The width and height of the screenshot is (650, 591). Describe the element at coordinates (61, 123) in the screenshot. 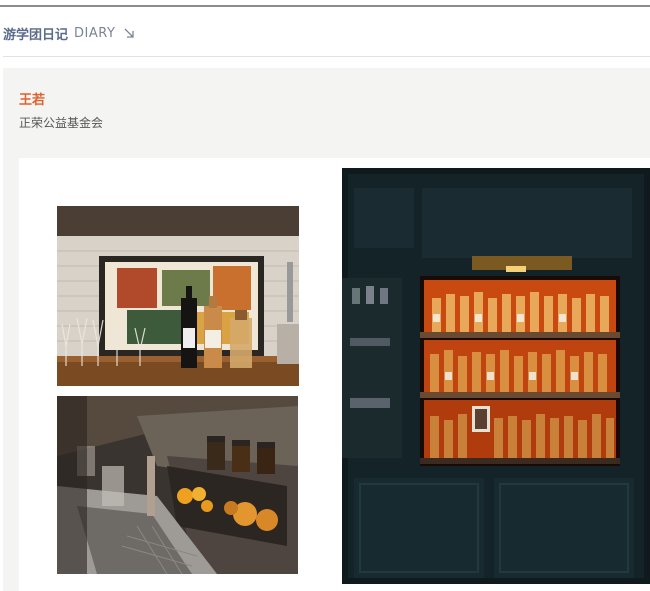

I see `author-organization: 正荣公益基金会` at that location.